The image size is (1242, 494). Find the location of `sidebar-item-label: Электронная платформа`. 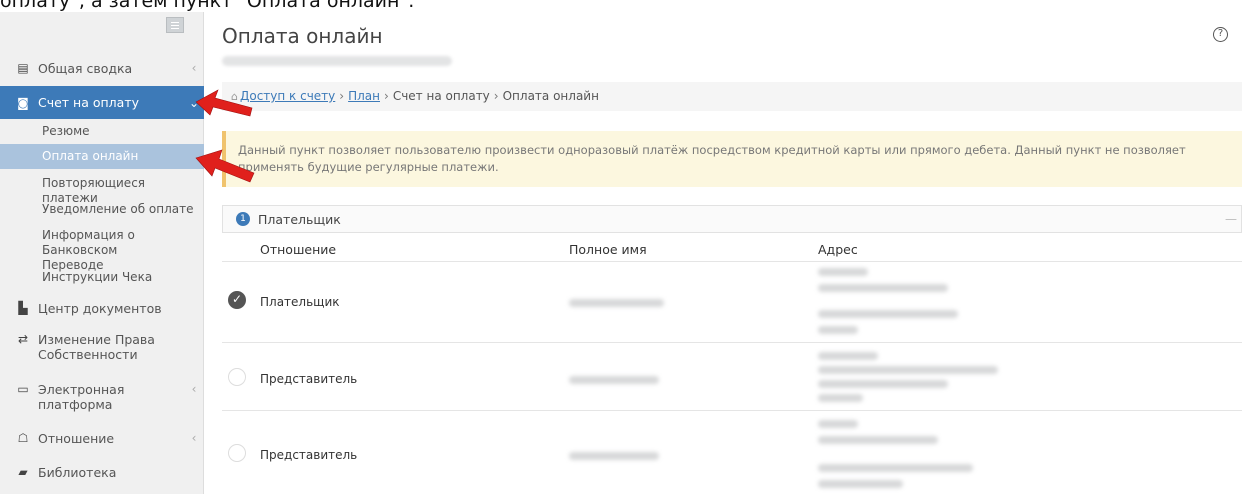

sidebar-item-label: Электронная платформа is located at coordinates (81, 397).